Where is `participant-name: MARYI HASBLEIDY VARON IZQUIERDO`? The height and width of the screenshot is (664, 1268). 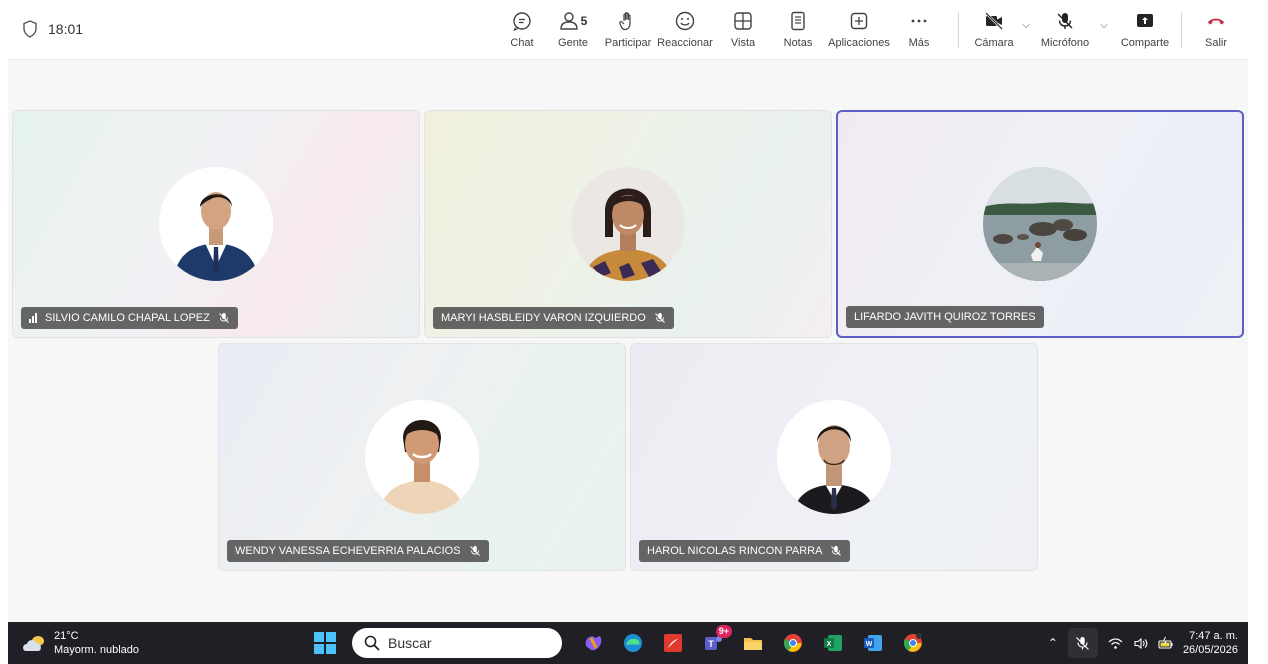 participant-name: MARYI HASBLEIDY VARON IZQUIERDO is located at coordinates (543, 318).